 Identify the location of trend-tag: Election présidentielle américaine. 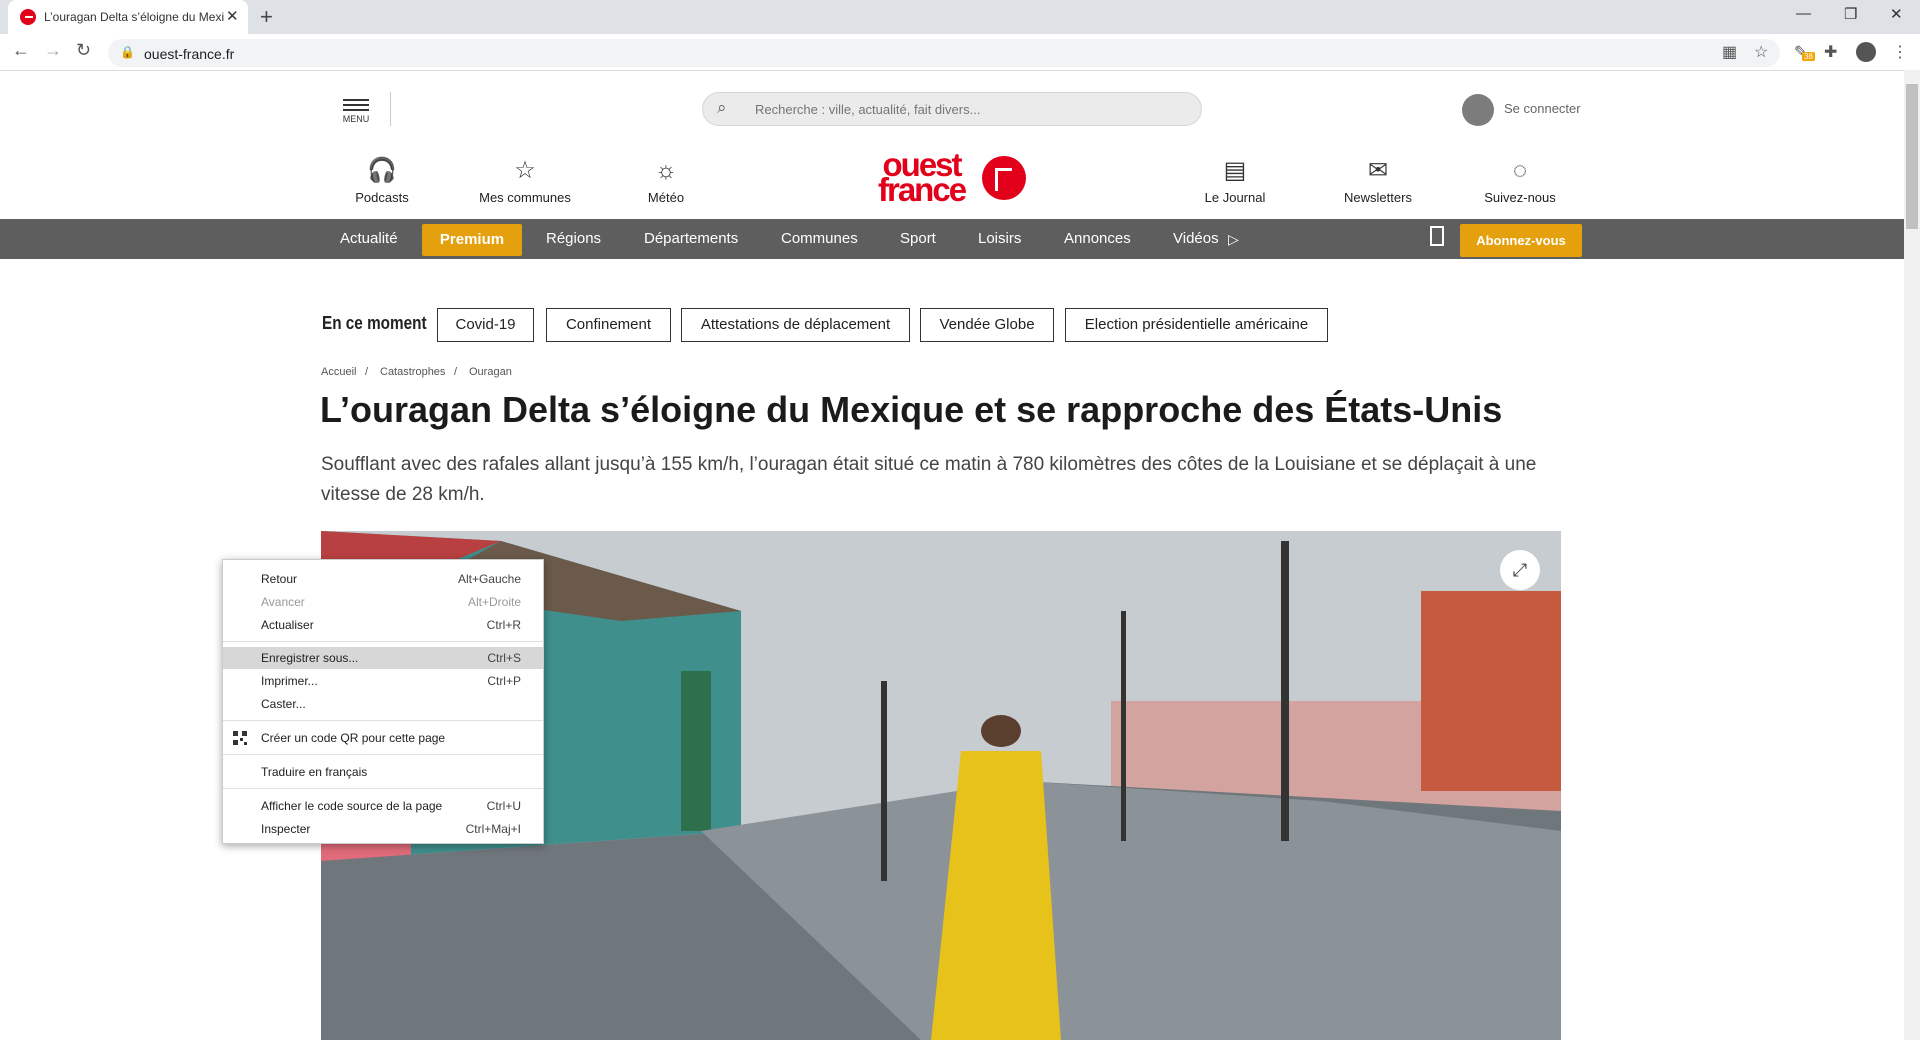
(1196, 325).